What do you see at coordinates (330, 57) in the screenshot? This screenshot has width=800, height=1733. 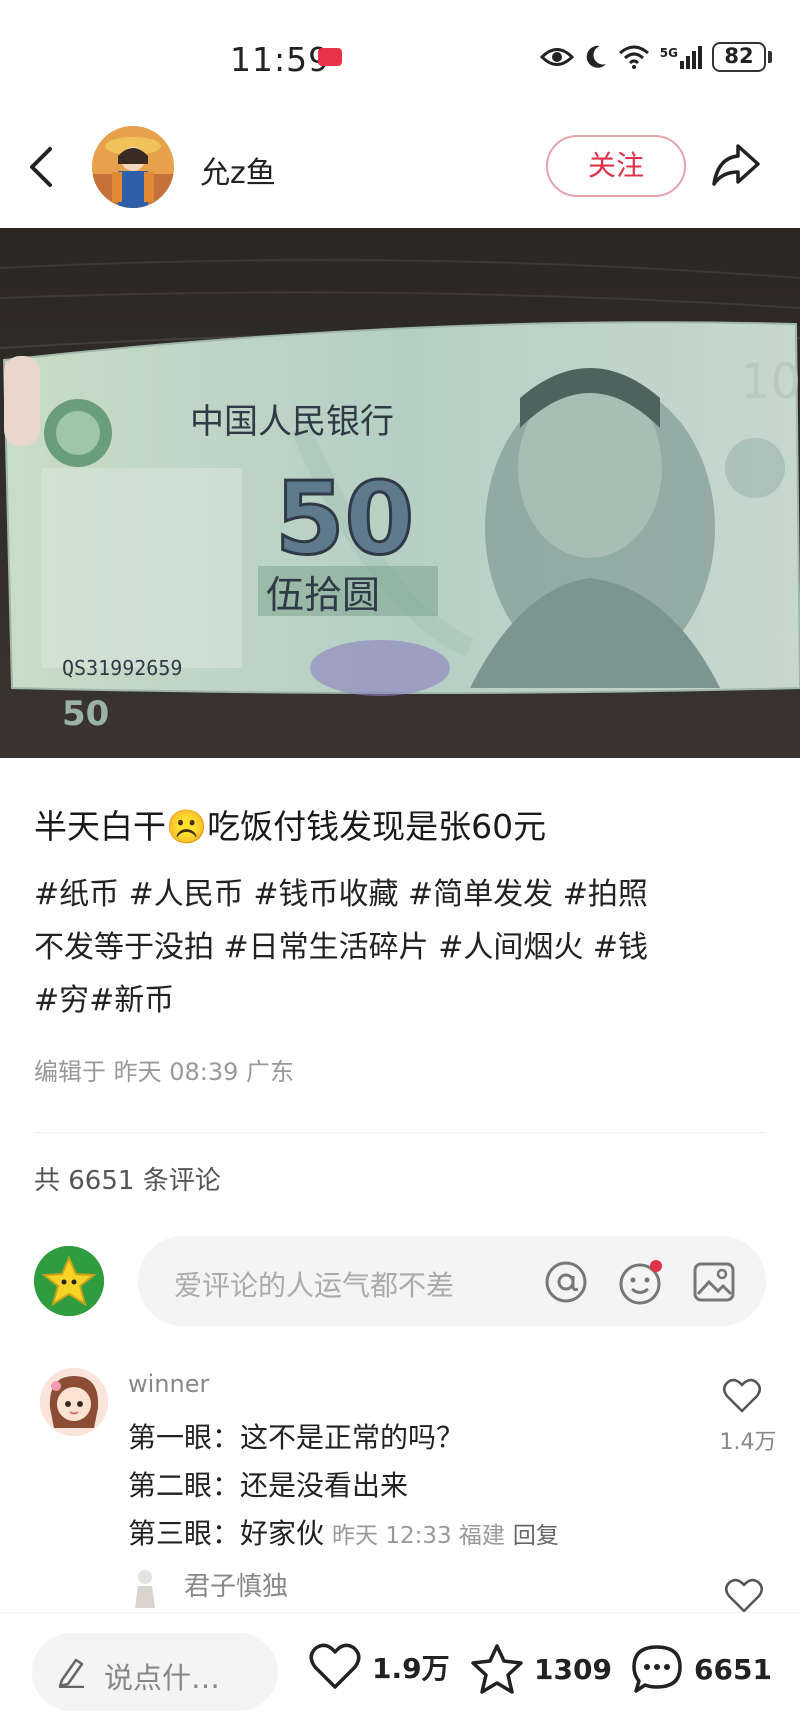 I see `app-notification-icon` at bounding box center [330, 57].